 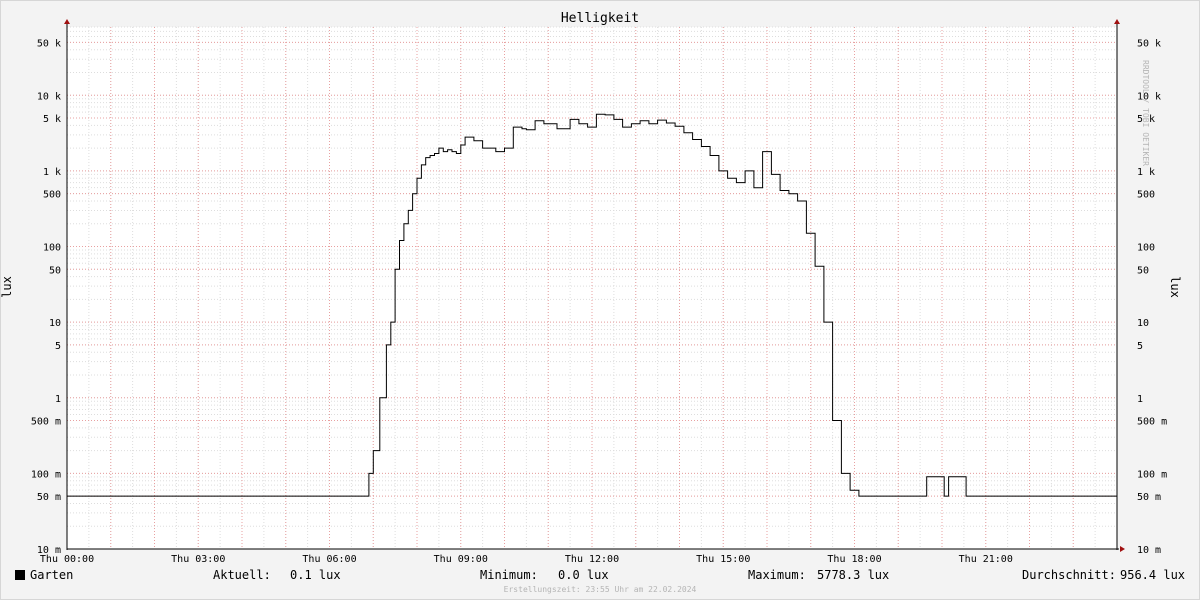 What do you see at coordinates (1069, 575) in the screenshot?
I see `legend-avg-label: Durchschnitt:` at bounding box center [1069, 575].